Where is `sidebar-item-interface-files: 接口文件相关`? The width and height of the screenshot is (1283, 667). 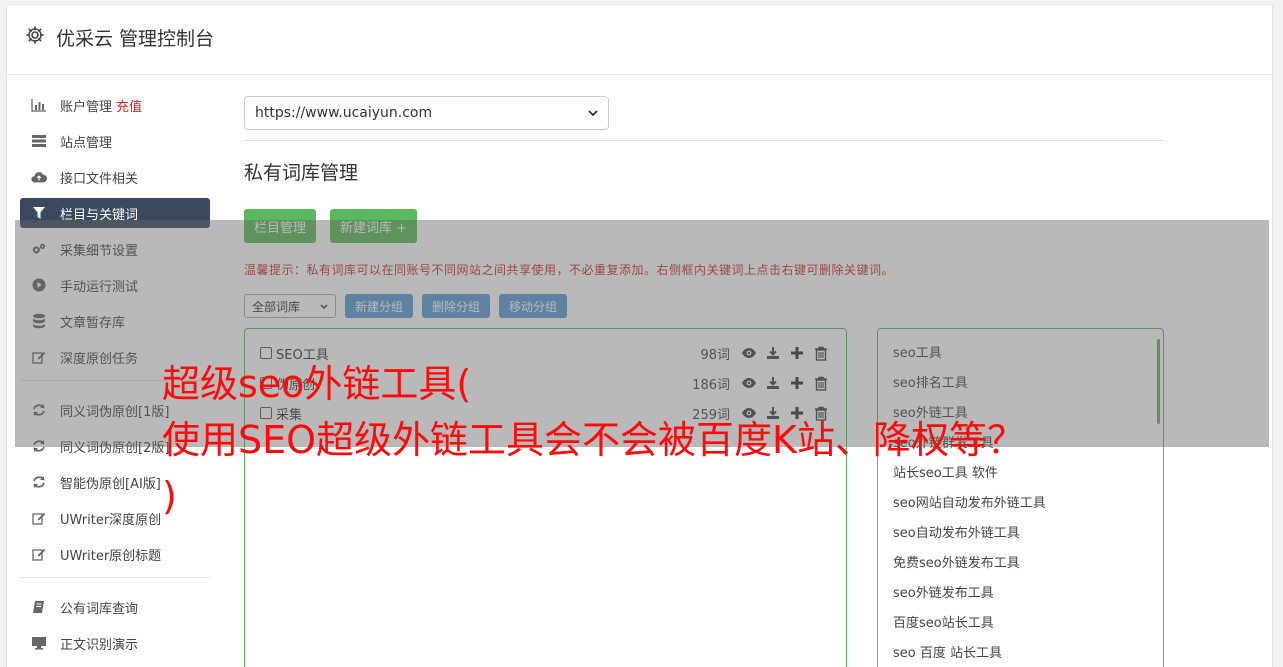
sidebar-item-interface-files: 接口文件相关 is located at coordinates (115, 177).